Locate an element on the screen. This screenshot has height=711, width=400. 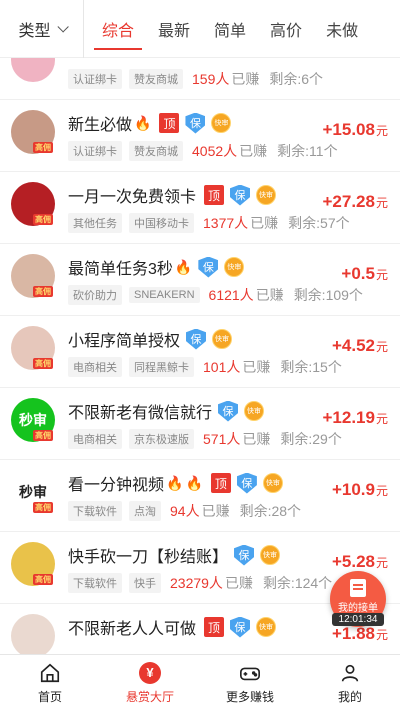
type-filter-dropdown: 类型 is located at coordinates (42, 29).